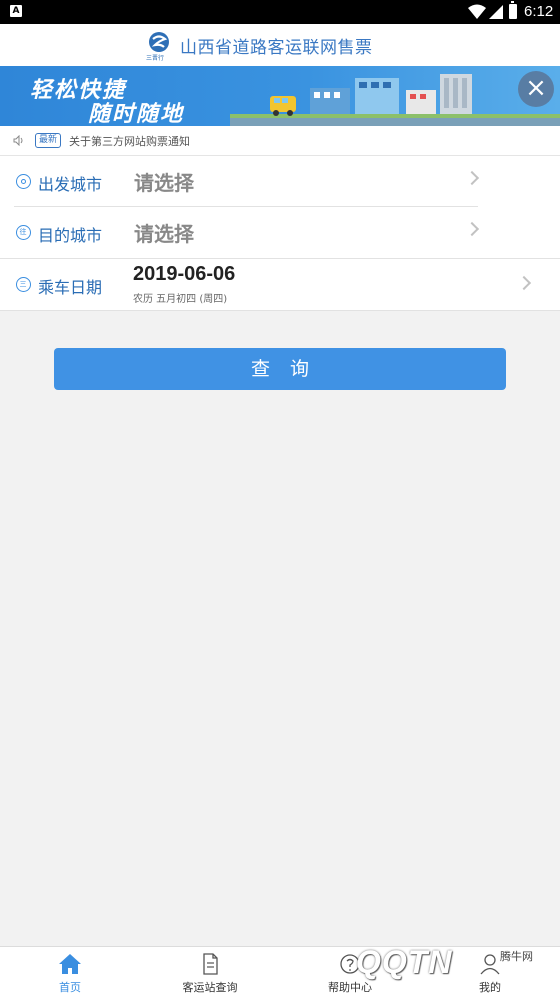 This screenshot has height=996, width=560. What do you see at coordinates (184, 274) in the screenshot?
I see `date-value: 2019-06-06` at bounding box center [184, 274].